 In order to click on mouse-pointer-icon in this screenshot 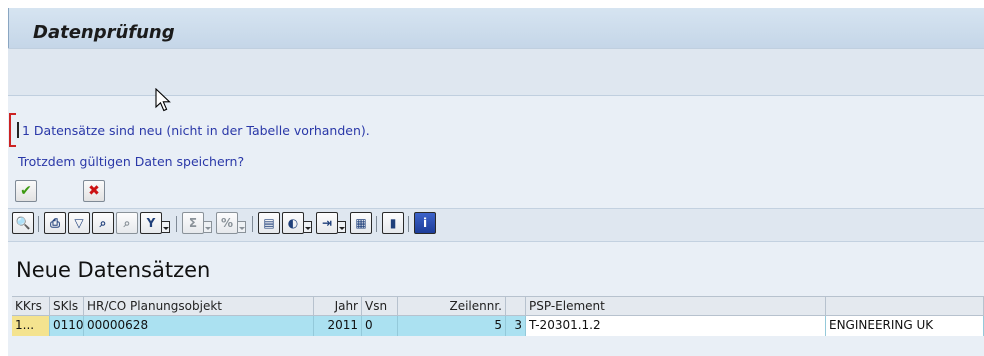, I will do `click(163, 100)`.